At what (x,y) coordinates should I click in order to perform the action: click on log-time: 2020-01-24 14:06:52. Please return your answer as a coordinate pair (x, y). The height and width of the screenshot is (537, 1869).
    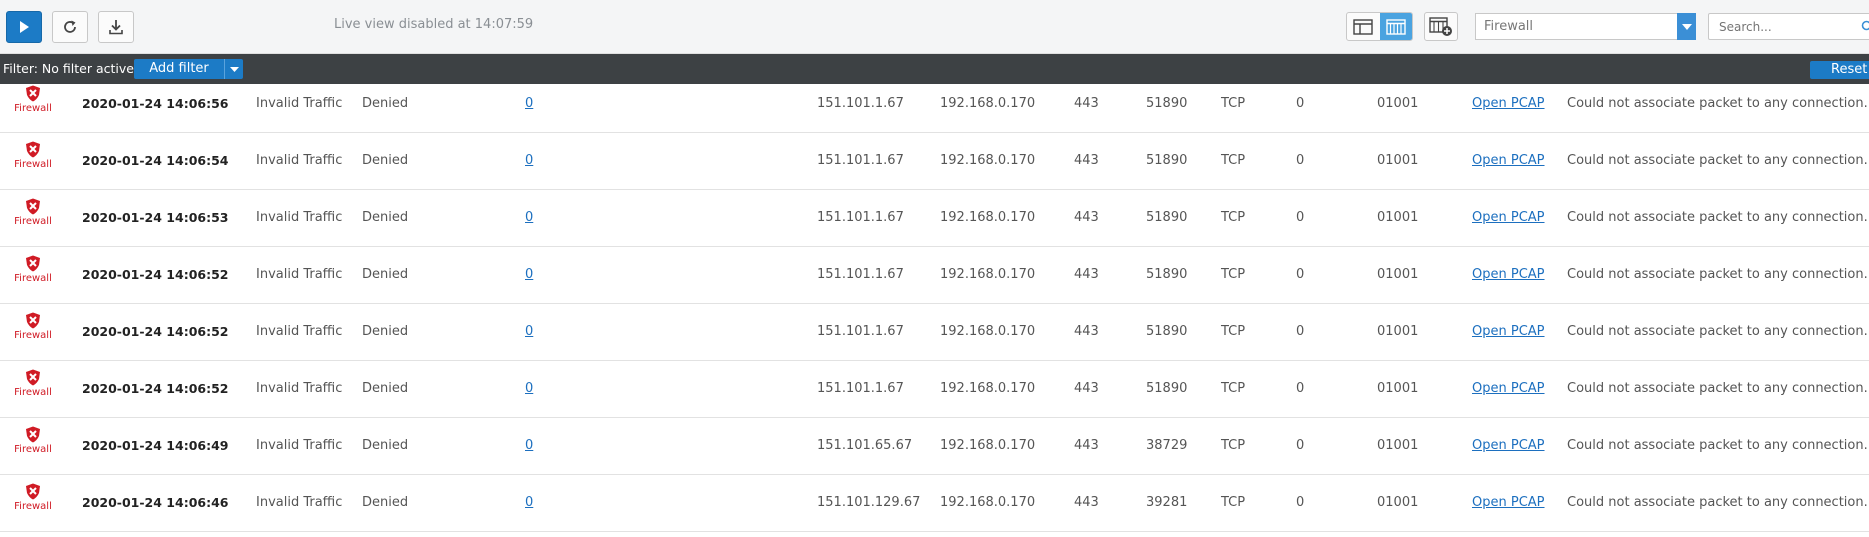
    Looking at the image, I should click on (155, 331).